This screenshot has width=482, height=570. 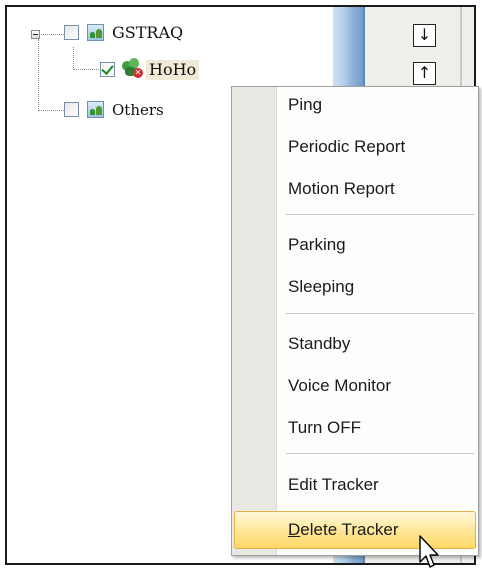 What do you see at coordinates (378, 344) in the screenshot?
I see `menu-item-standby: Standby` at bounding box center [378, 344].